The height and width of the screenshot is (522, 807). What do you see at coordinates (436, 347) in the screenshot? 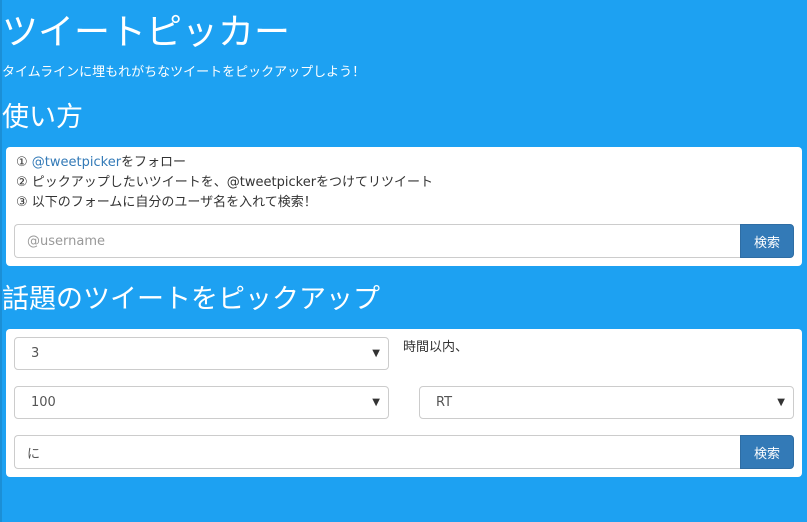
I see `hours-suffix-label: 時間以内、` at bounding box center [436, 347].